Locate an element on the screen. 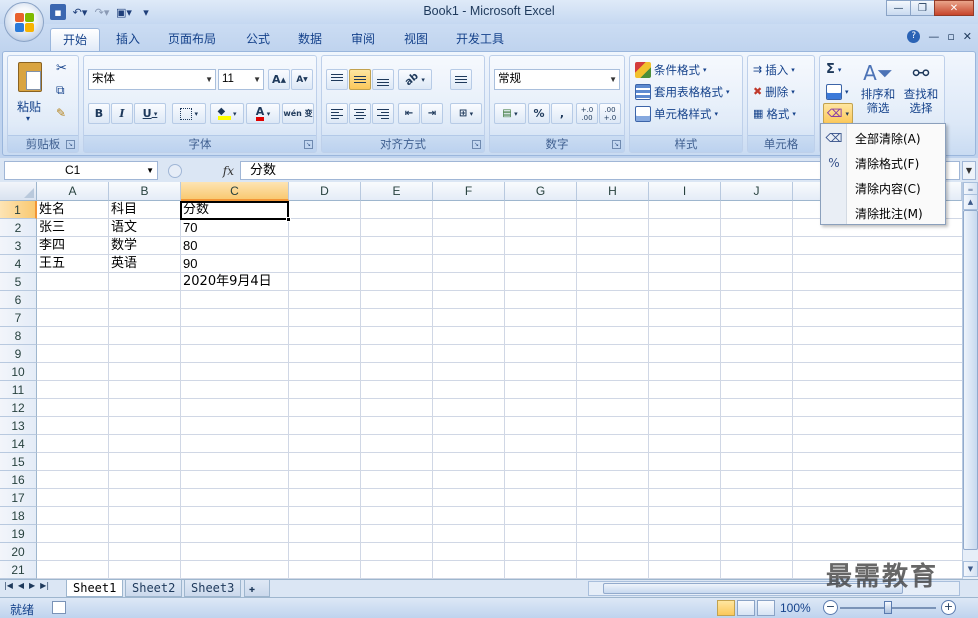 Image resolution: width=978 pixels, height=618 pixels. column-header-c: C is located at coordinates (235, 191).